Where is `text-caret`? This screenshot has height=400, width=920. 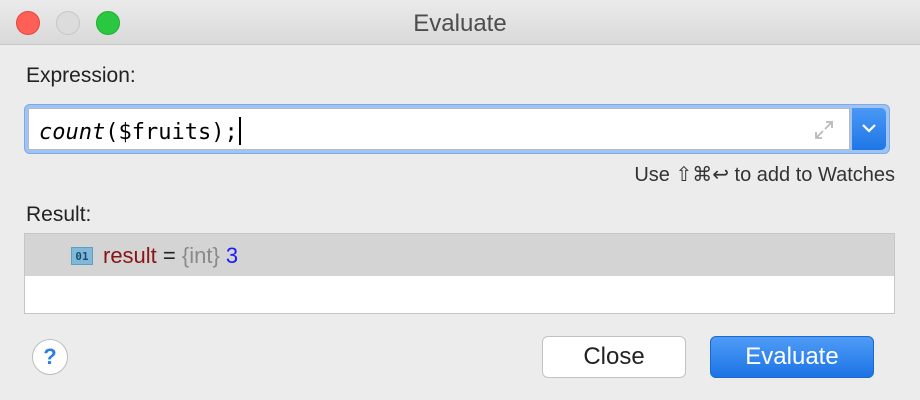 text-caret is located at coordinates (239, 131).